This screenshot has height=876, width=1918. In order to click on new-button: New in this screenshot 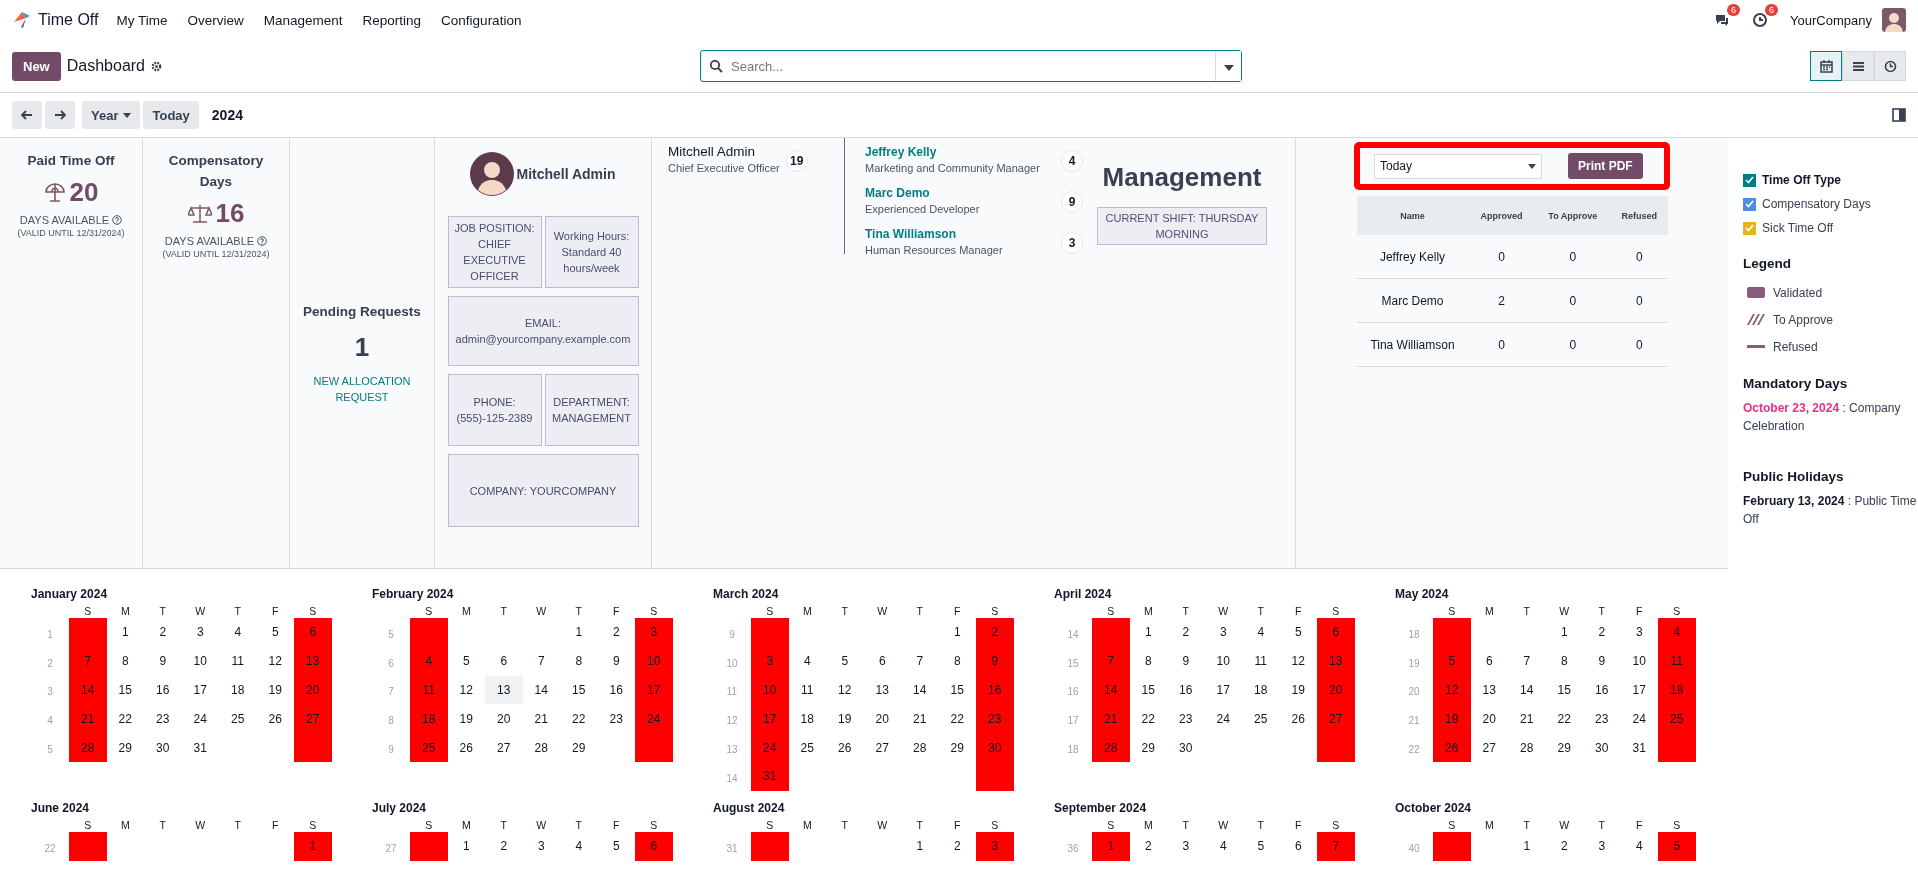, I will do `click(36, 66)`.